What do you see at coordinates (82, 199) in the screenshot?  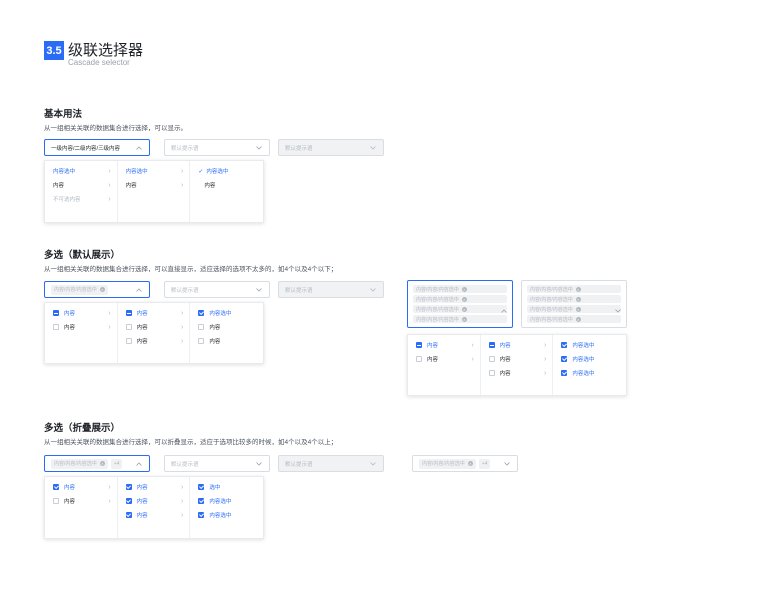 I see `cascader-option-disabled: 不可选内容 ›` at bounding box center [82, 199].